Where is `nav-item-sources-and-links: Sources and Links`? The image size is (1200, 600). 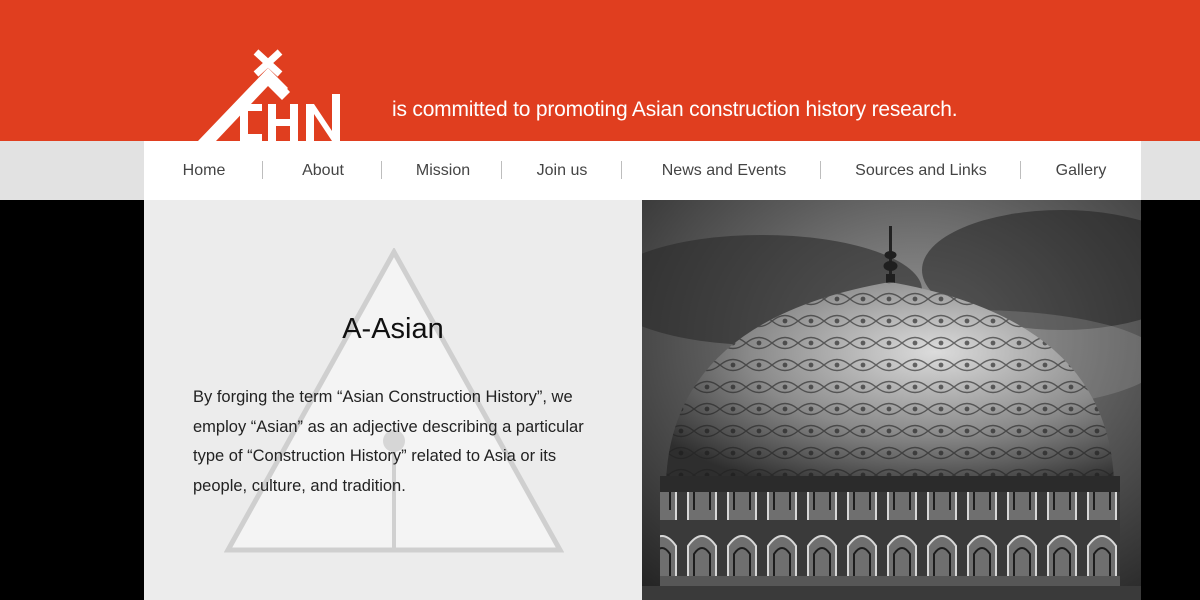
nav-item-sources-and-links: Sources and Links is located at coordinates (921, 170).